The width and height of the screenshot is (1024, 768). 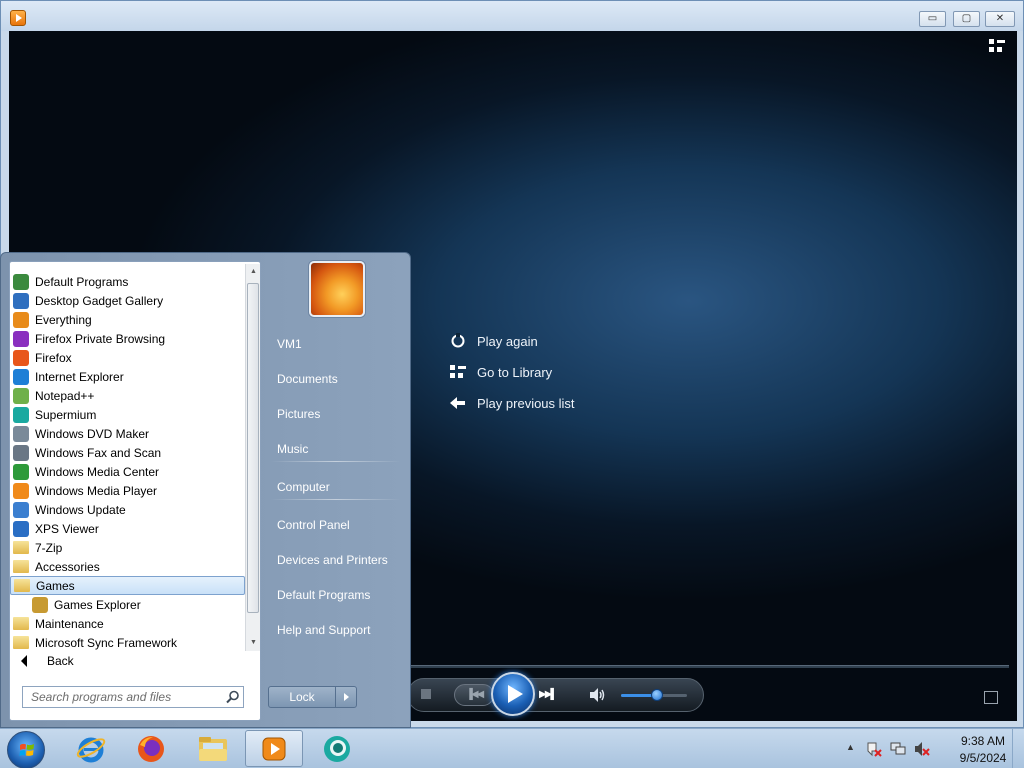 What do you see at coordinates (302, 697) in the screenshot?
I see `lock-button: Lock` at bounding box center [302, 697].